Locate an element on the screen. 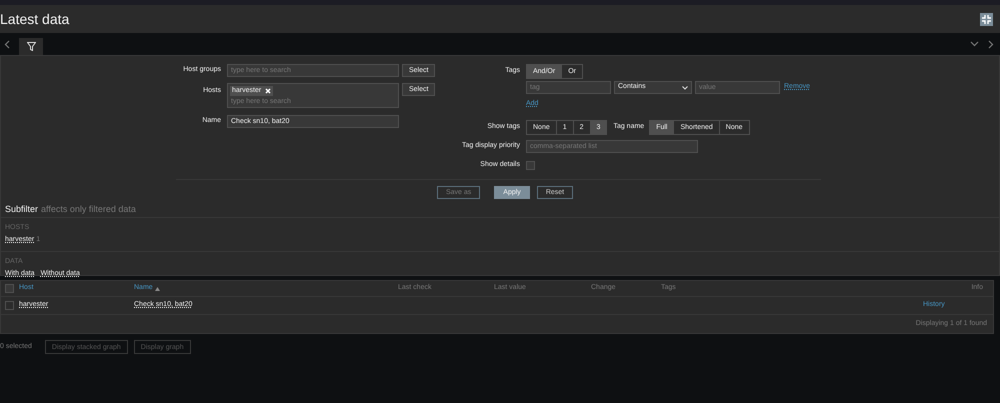 The width and height of the screenshot is (1000, 403). caret-icon is located at coordinates (685, 88).